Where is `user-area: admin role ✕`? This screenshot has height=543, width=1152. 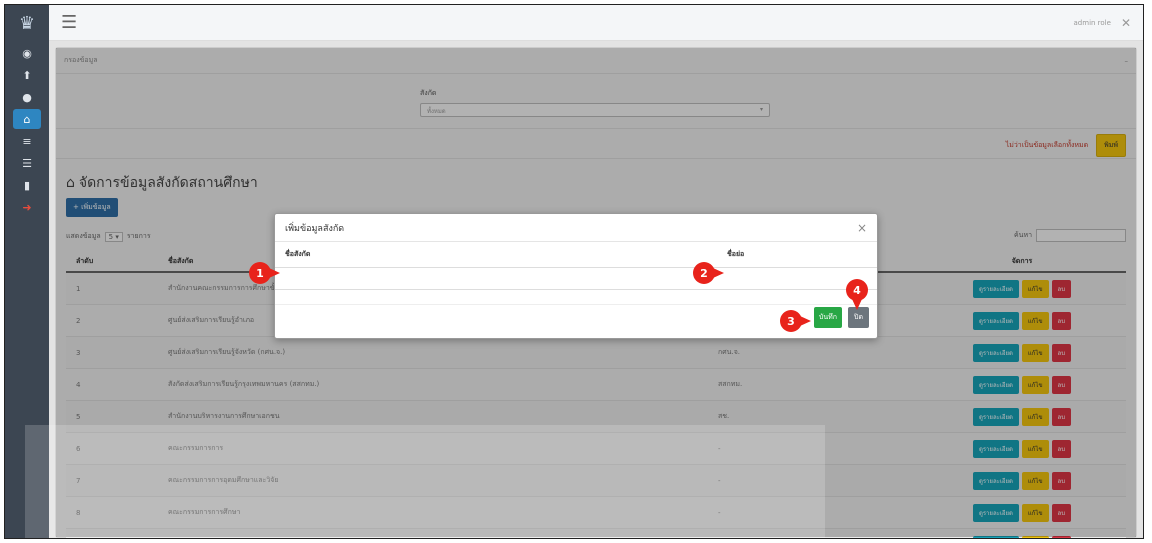 user-area: admin role ✕ is located at coordinates (1102, 23).